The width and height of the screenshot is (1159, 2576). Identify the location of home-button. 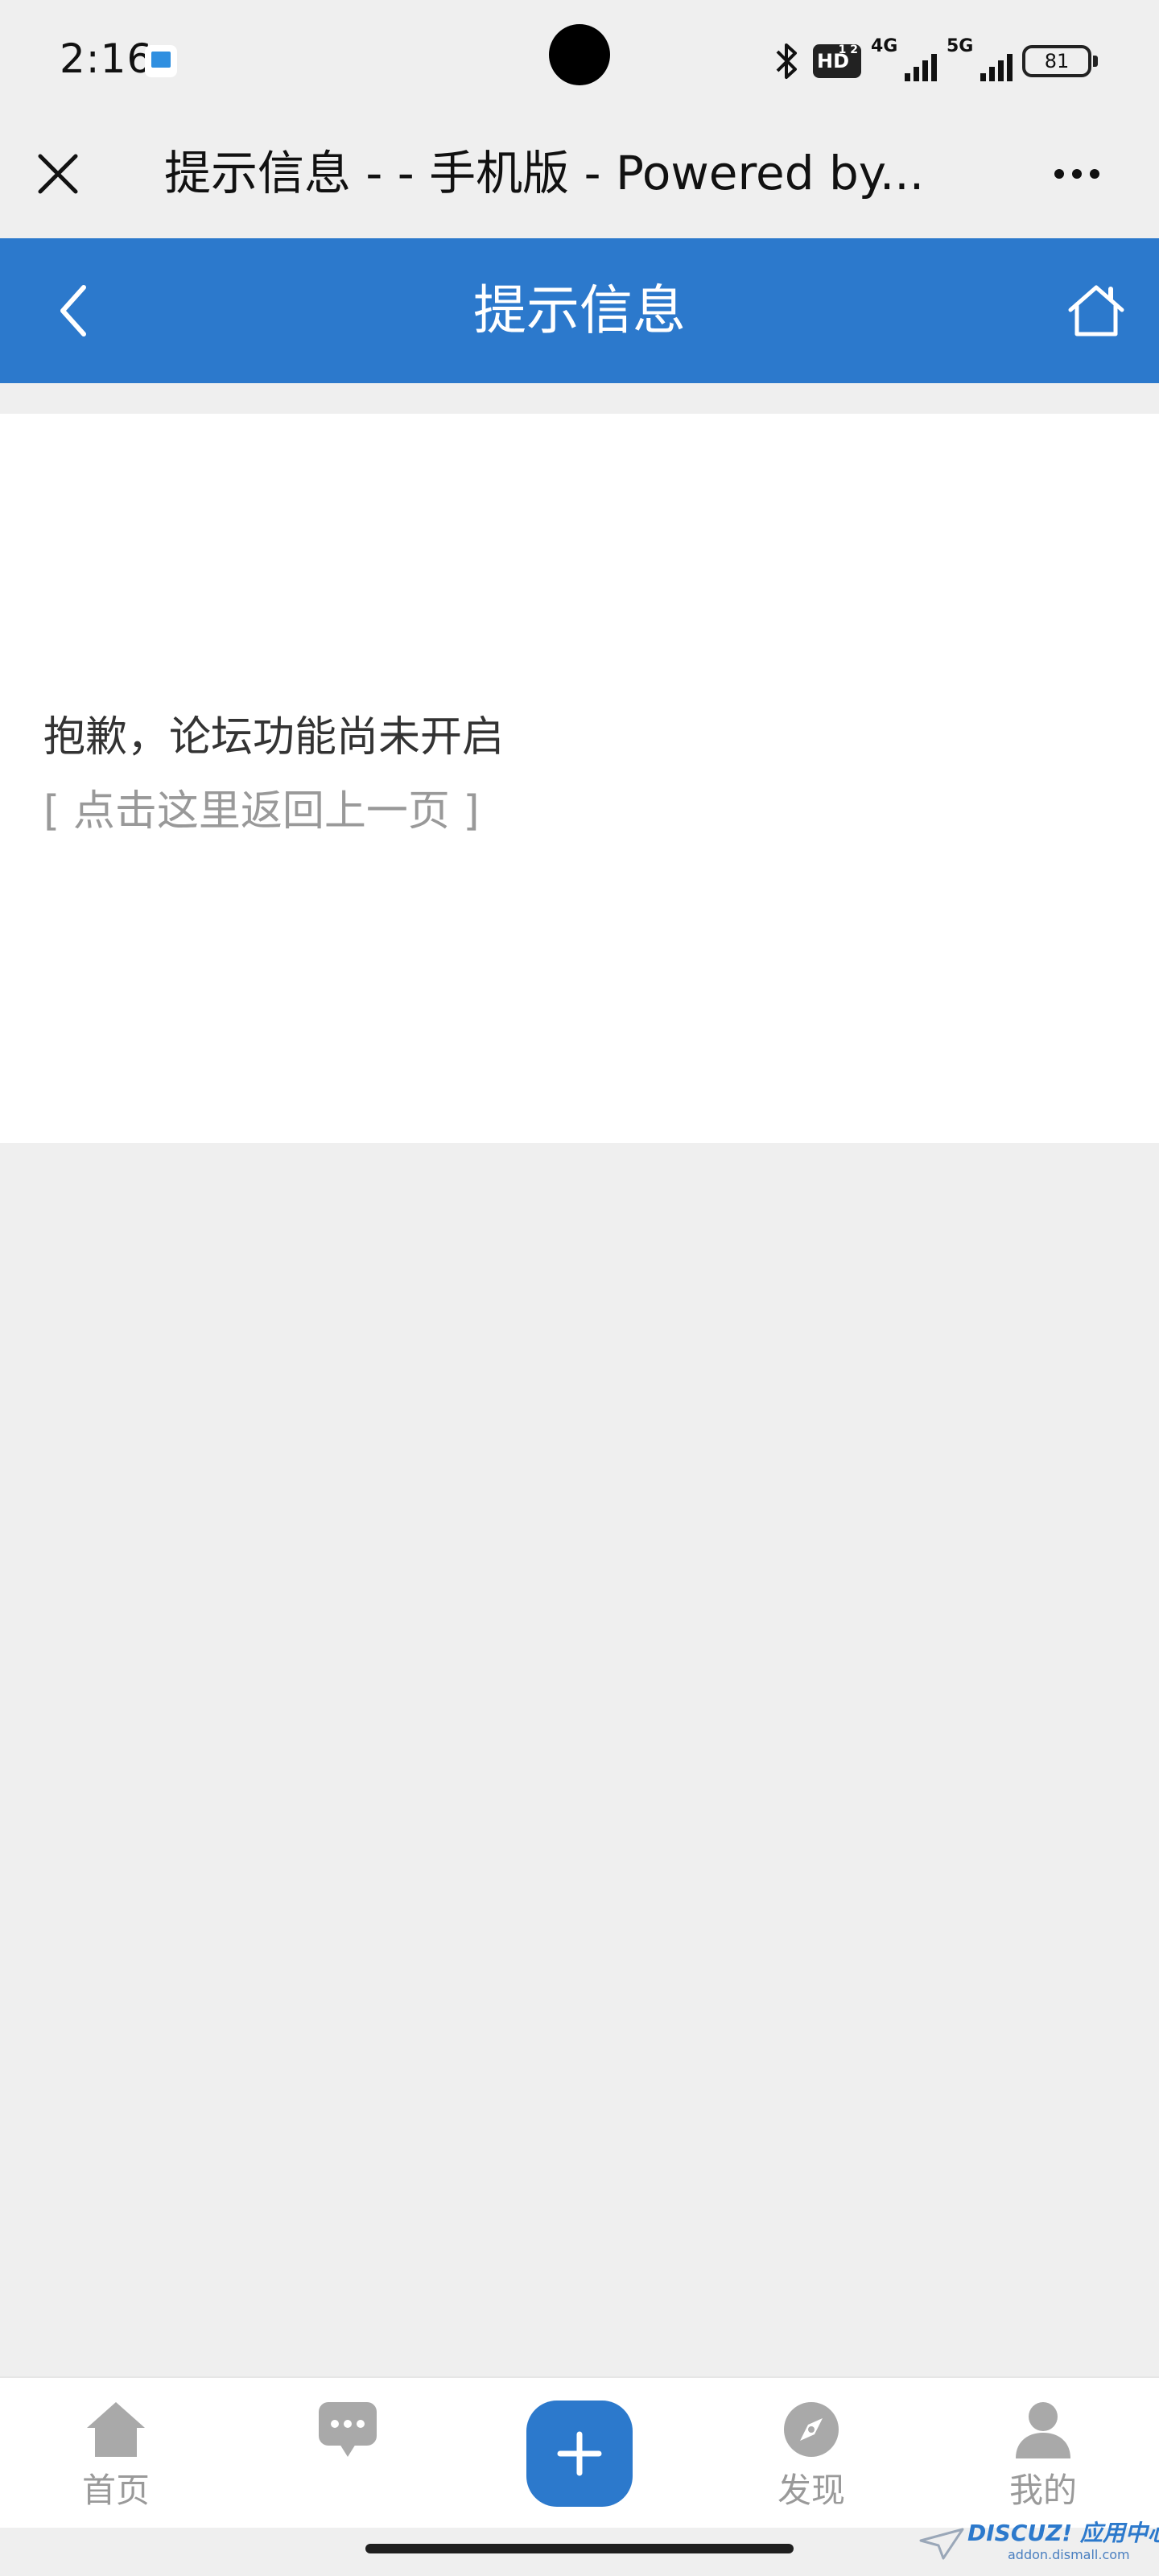
(1096, 310).